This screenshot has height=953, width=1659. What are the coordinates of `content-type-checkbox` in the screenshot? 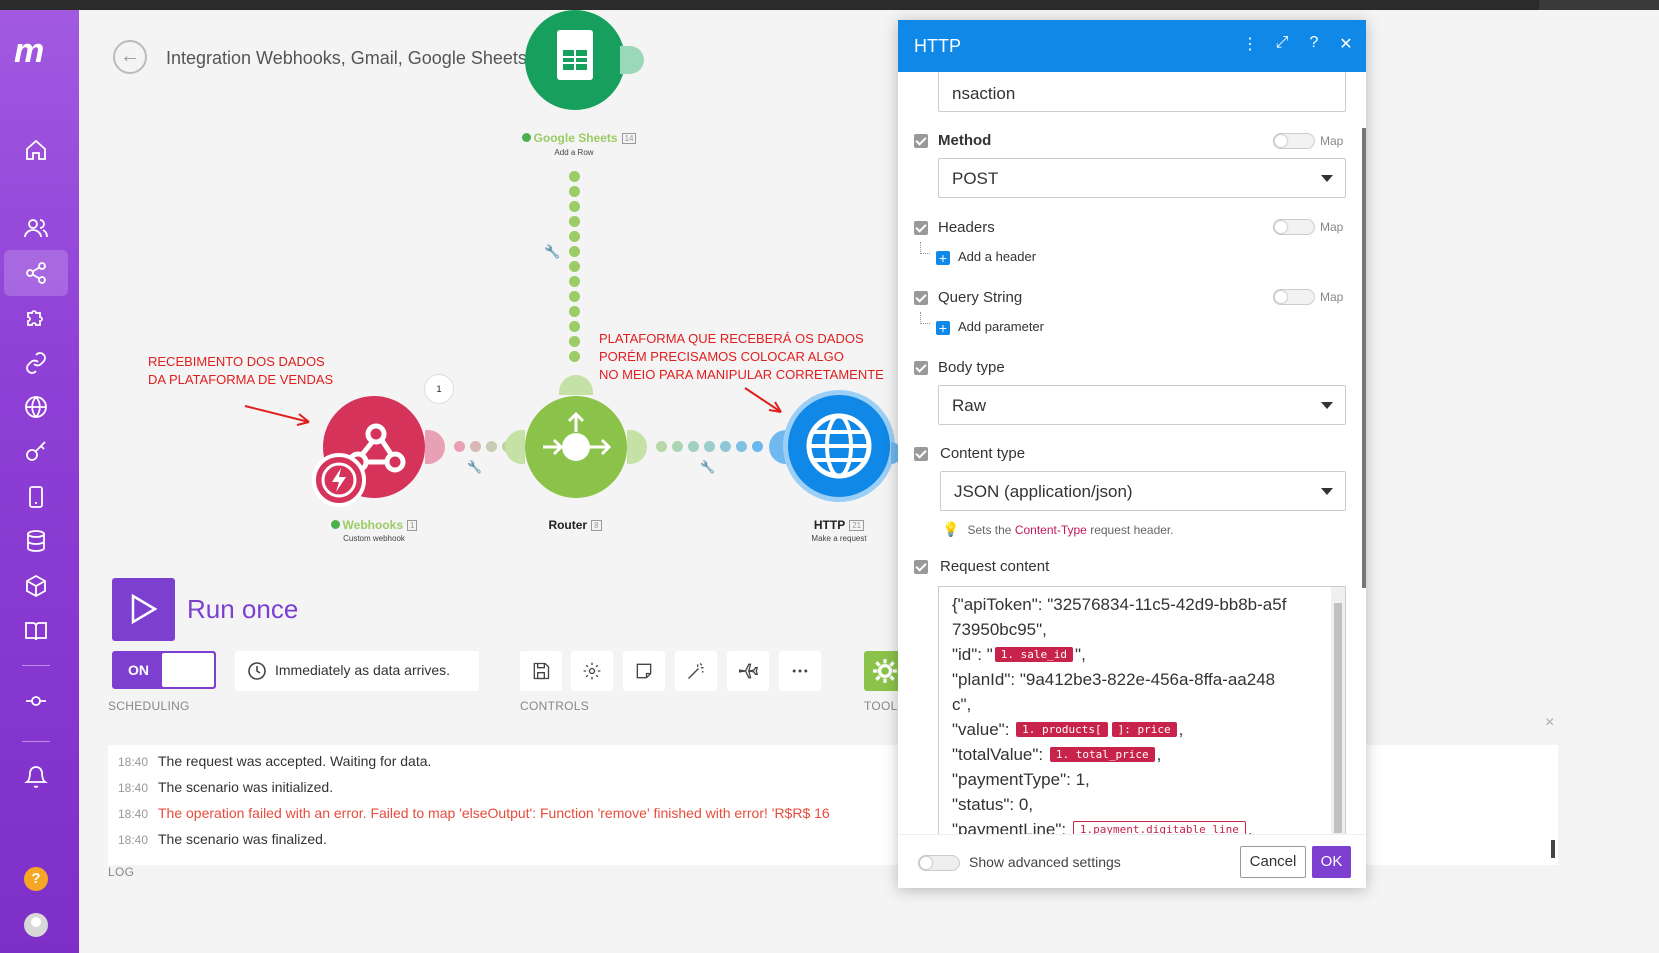 It's located at (921, 454).